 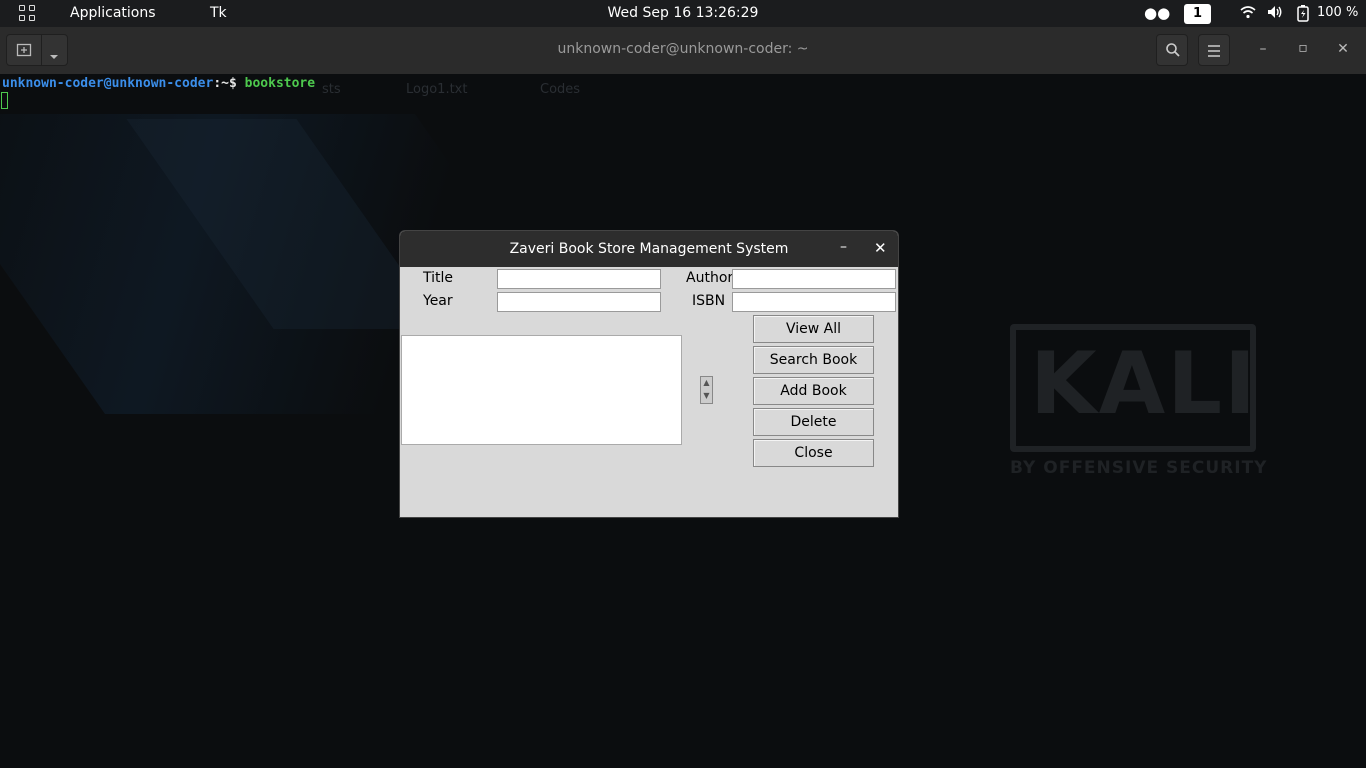 I want to click on kali-logo: KALI, so click(x=1144, y=384).